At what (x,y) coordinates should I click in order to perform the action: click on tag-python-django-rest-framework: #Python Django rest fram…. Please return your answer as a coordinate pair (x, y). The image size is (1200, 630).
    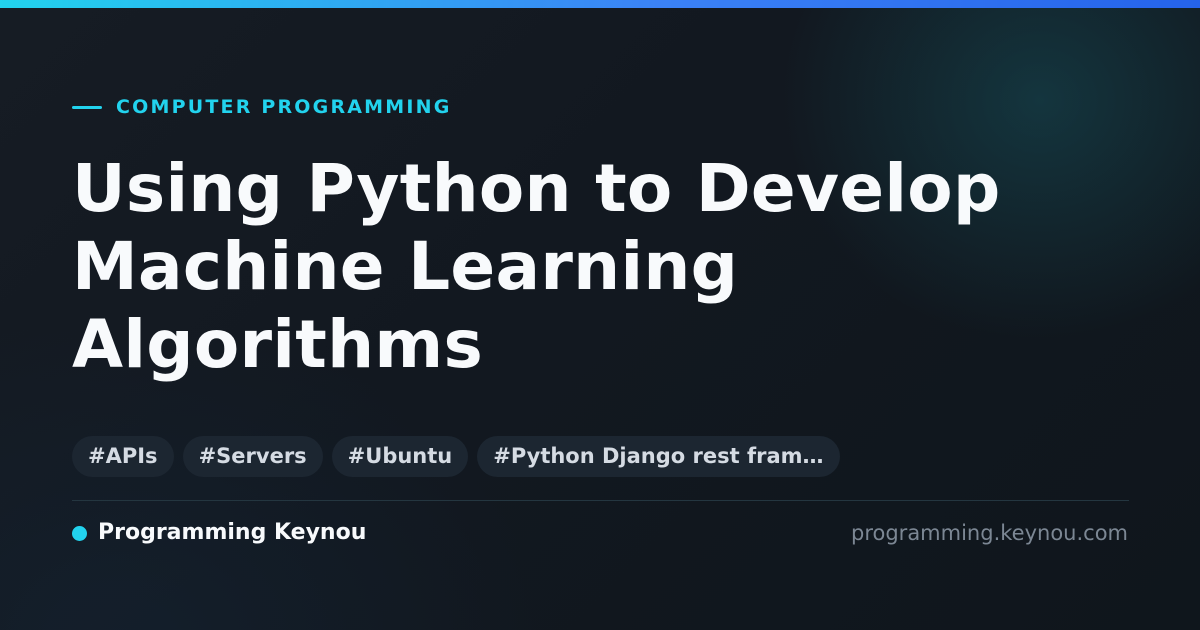
    Looking at the image, I should click on (658, 456).